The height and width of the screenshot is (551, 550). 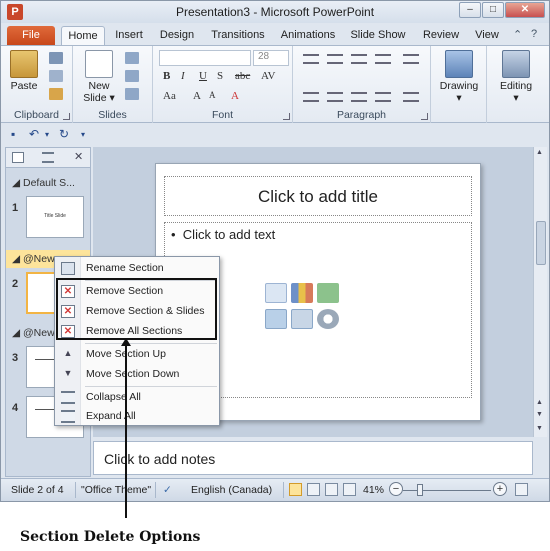 I want to click on title-placeholder: Click to add title, so click(x=318, y=196).